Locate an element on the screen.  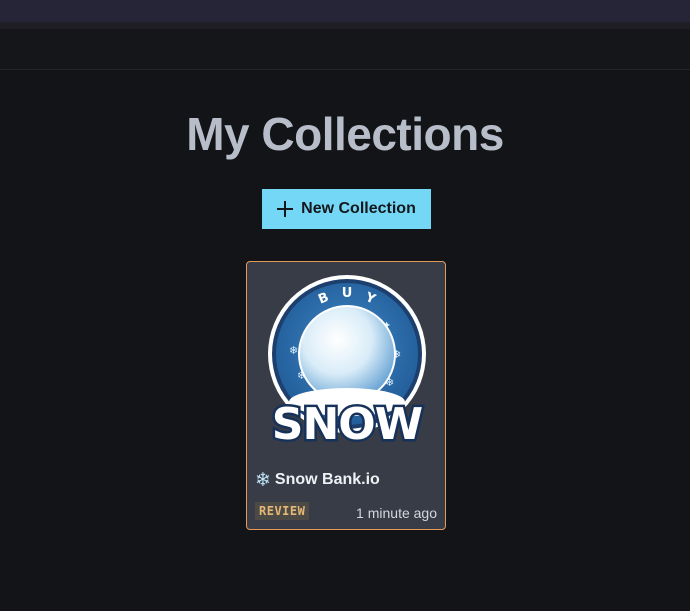
logo-letter: U is located at coordinates (347, 293).